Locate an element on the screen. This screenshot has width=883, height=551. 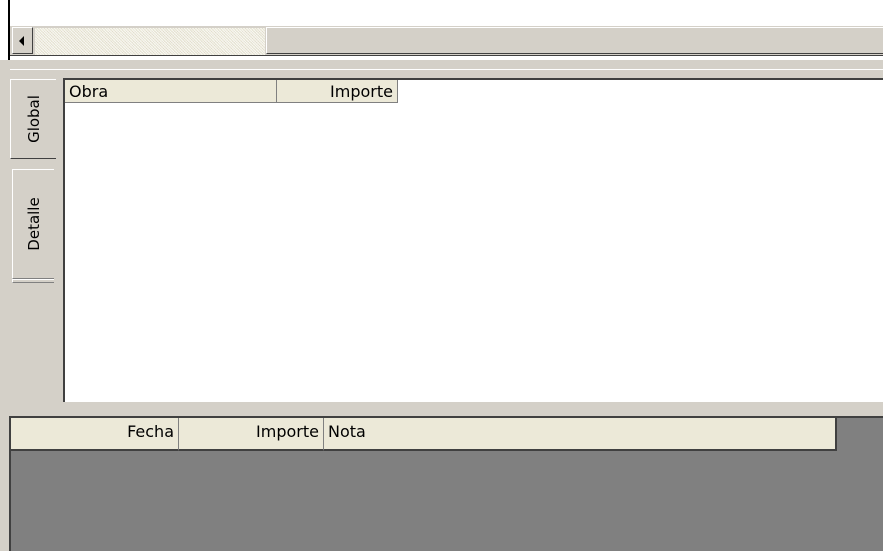
column-header-nota: Nota is located at coordinates (580, 434).